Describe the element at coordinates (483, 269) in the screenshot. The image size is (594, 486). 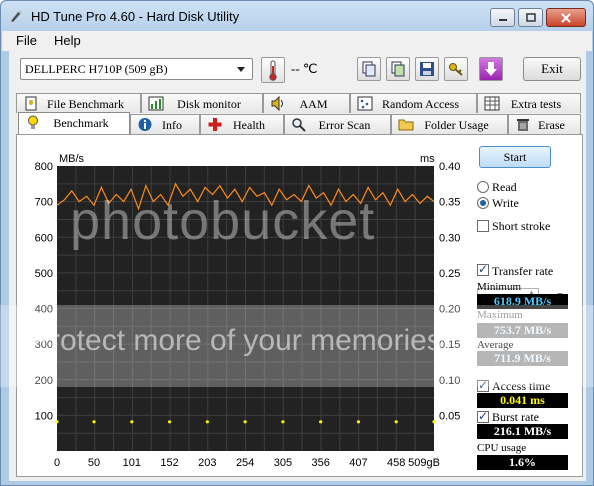
I see `transfer-rate-checkbox` at that location.